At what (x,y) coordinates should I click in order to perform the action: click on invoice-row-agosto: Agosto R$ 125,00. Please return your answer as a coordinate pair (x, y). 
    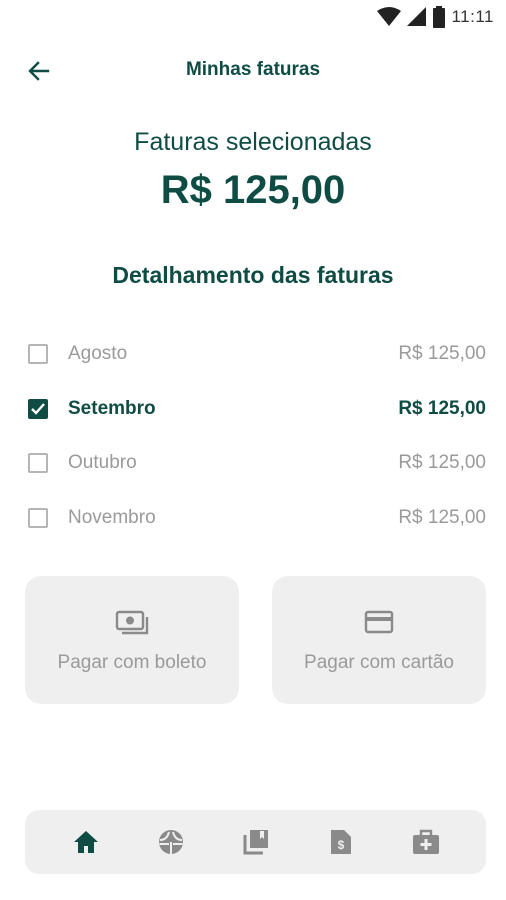
    Looking at the image, I should click on (257, 354).